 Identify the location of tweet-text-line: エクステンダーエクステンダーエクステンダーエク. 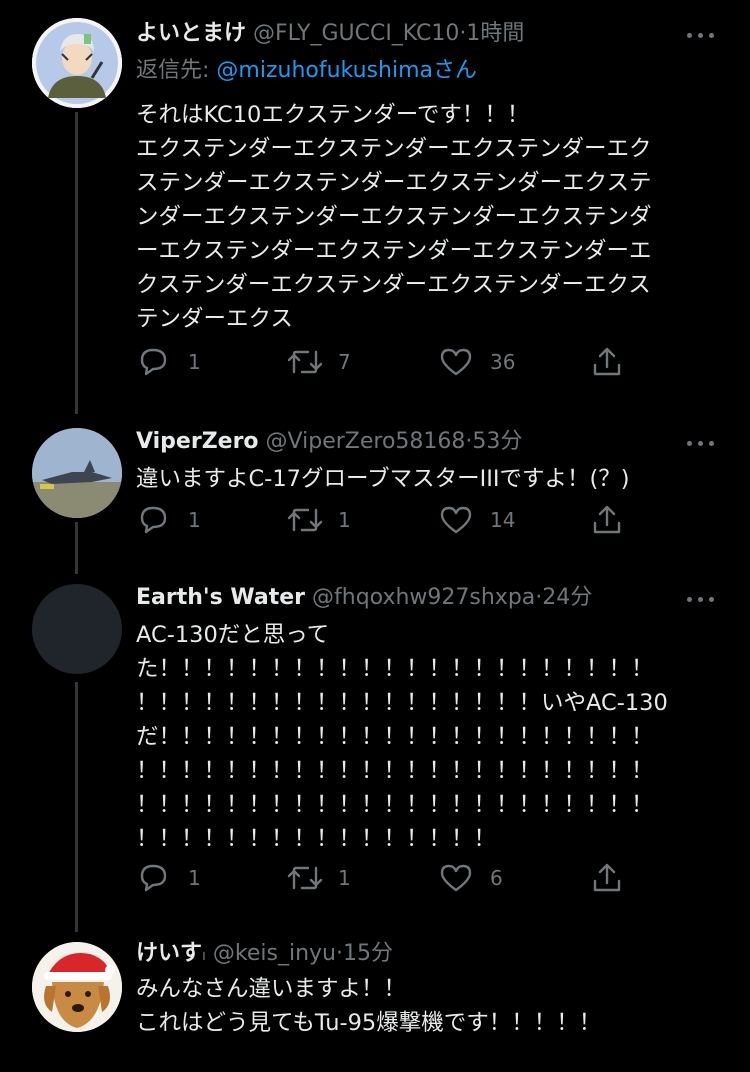
(394, 149).